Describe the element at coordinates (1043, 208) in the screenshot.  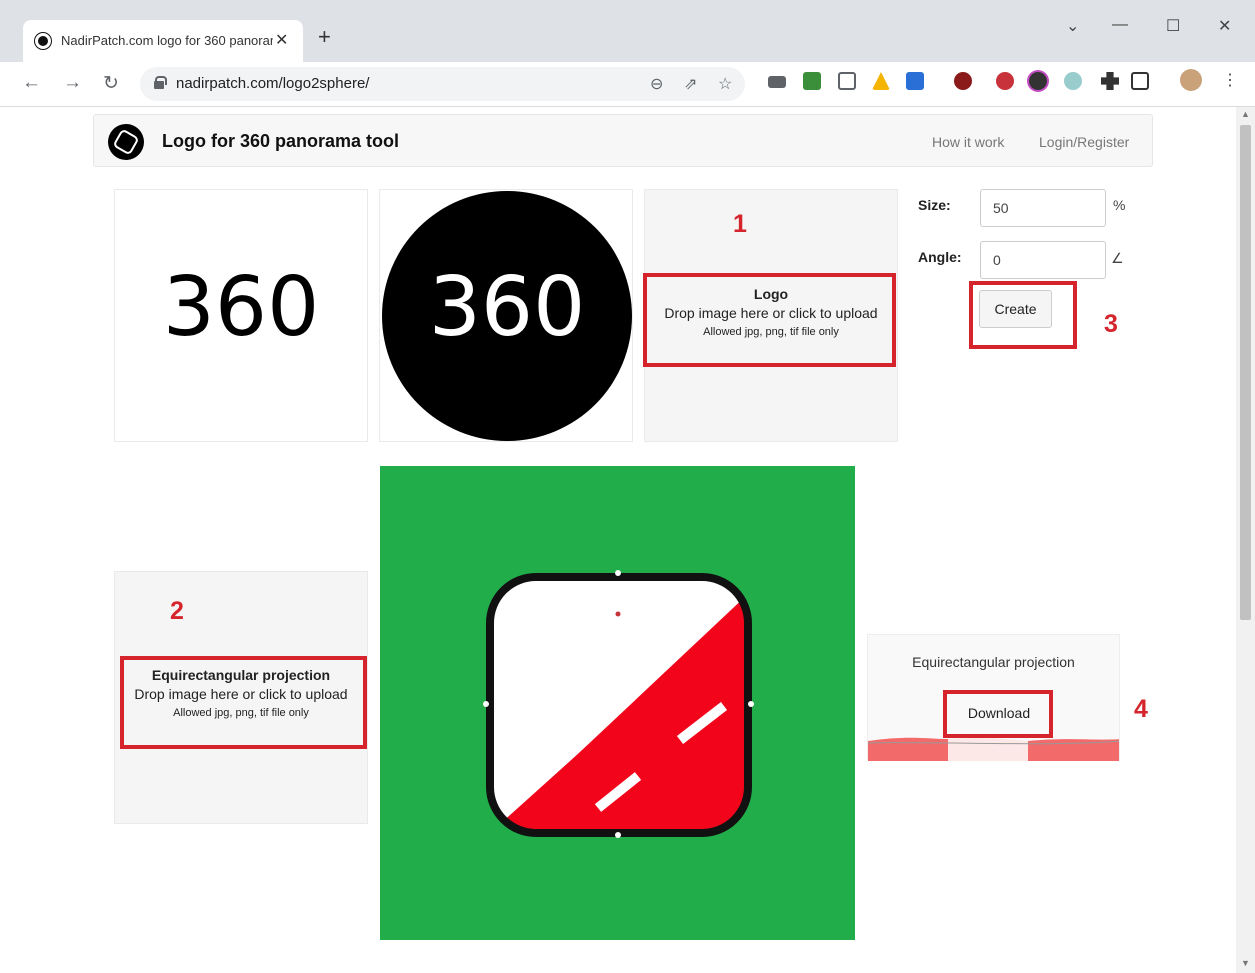
I see `size-input` at that location.